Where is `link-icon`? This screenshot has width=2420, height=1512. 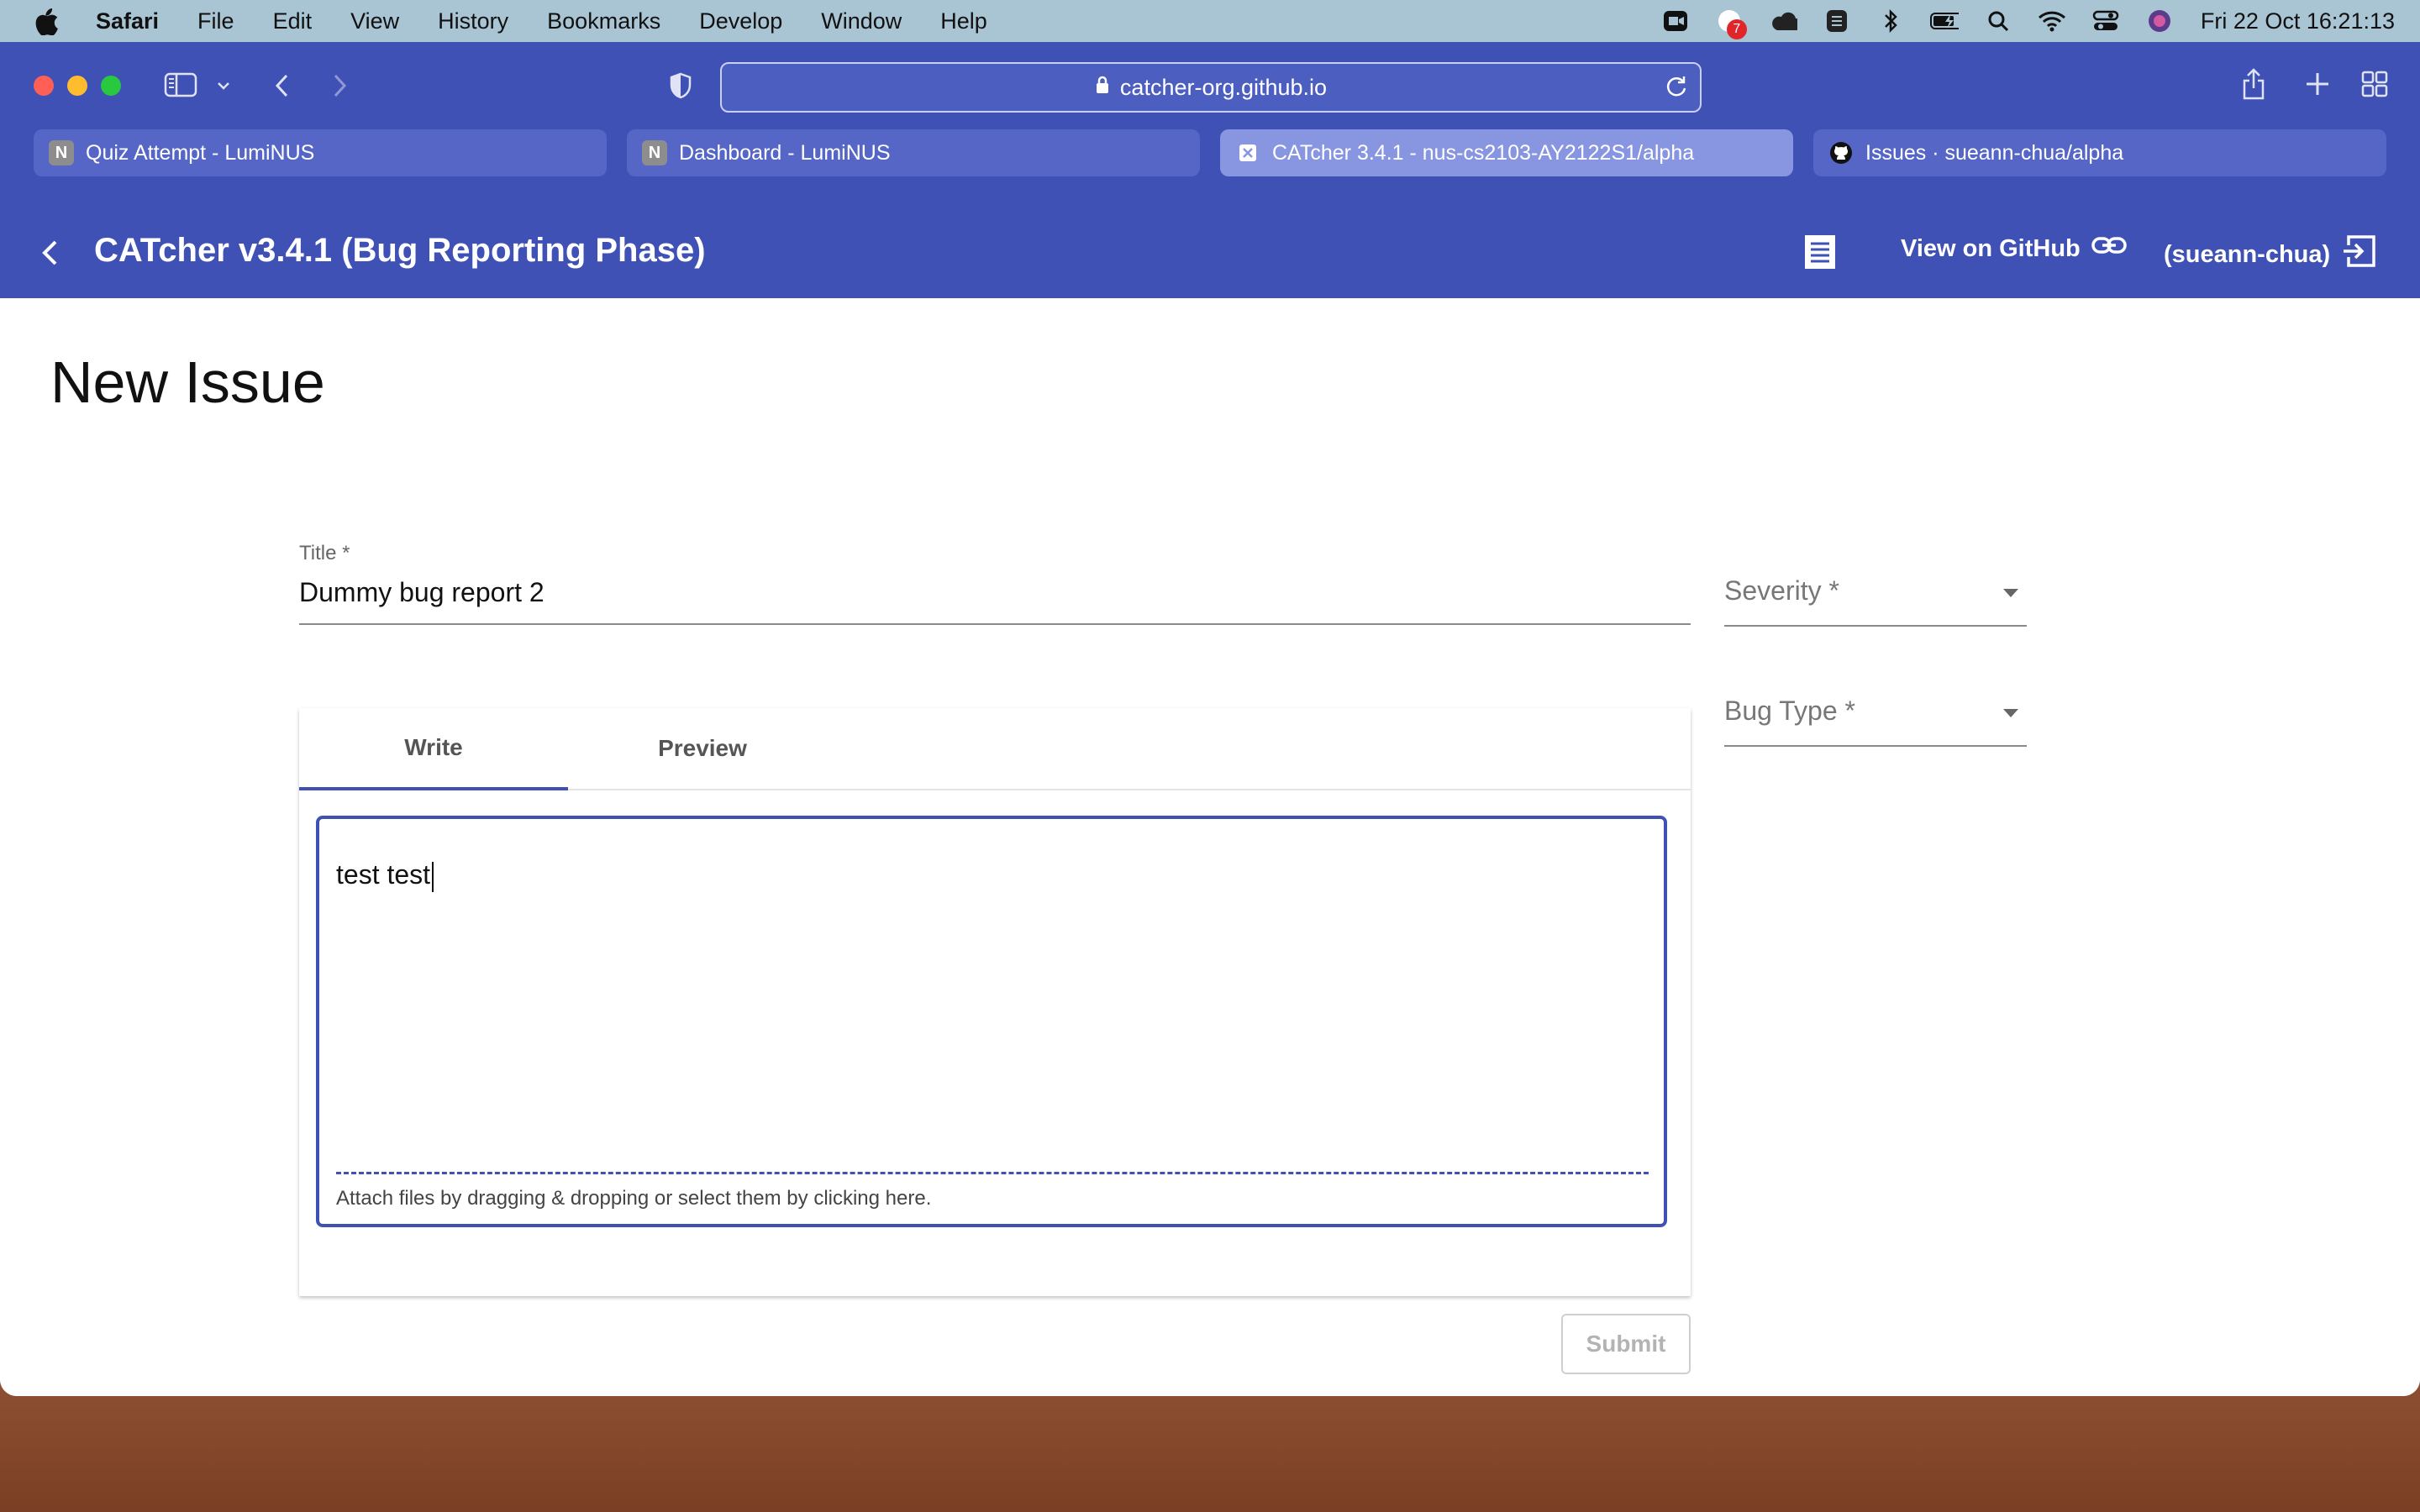
link-icon is located at coordinates (2109, 249).